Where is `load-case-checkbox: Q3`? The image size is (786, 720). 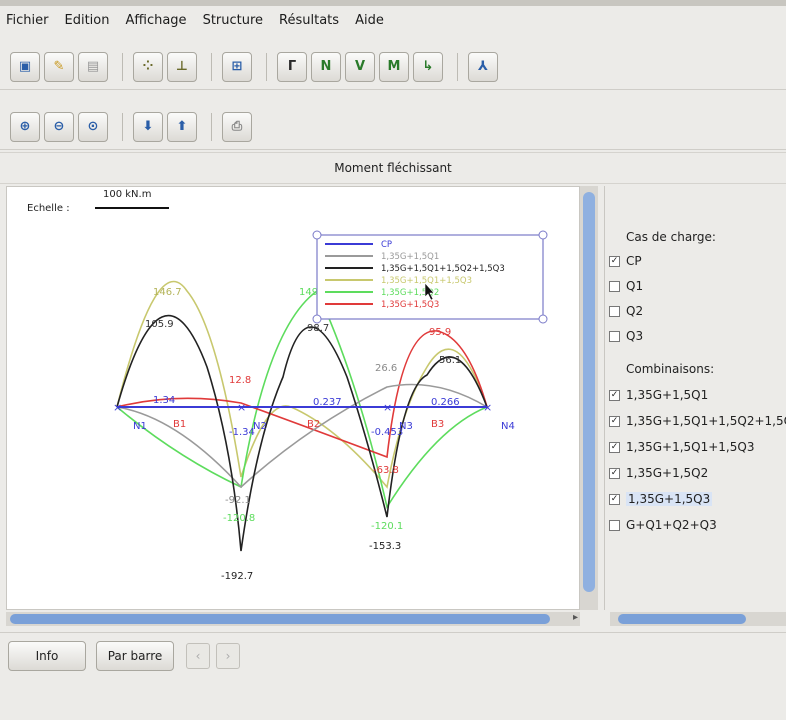
load-case-checkbox: Q3 is located at coordinates (626, 336).